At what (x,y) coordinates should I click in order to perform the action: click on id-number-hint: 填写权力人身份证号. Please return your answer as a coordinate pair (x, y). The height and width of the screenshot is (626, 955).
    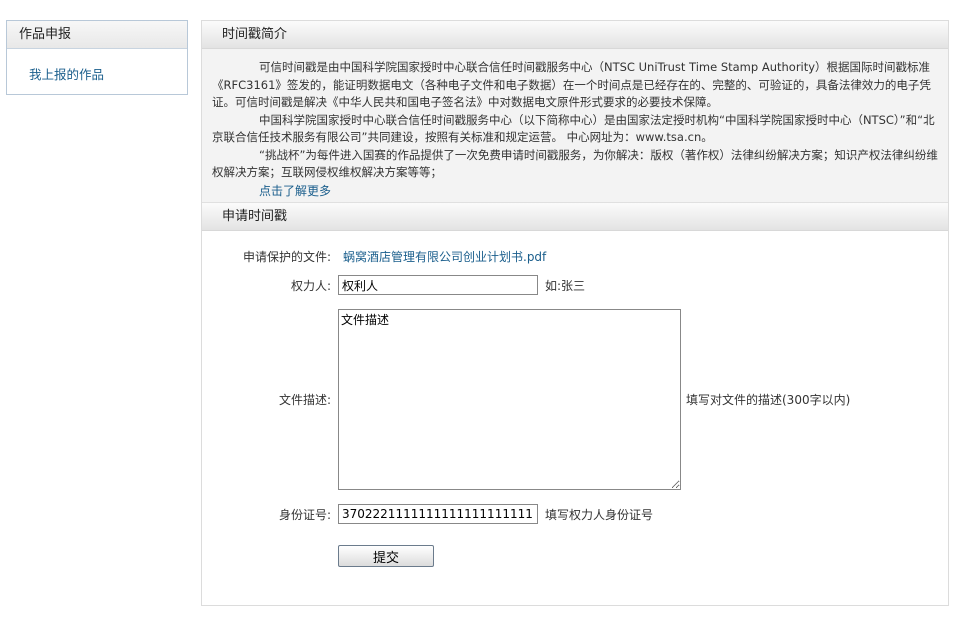
    Looking at the image, I should click on (599, 515).